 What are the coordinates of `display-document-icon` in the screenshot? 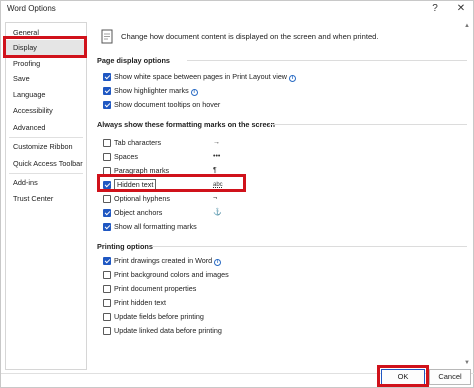 It's located at (107, 36).